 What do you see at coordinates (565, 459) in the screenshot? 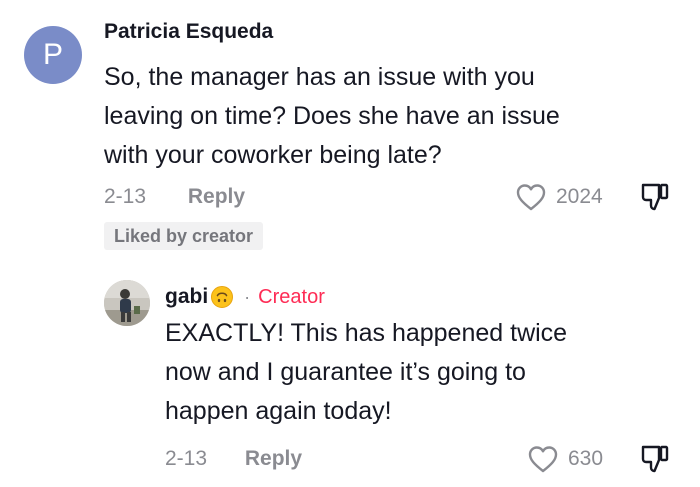
I see `reply-like-group: 630` at bounding box center [565, 459].